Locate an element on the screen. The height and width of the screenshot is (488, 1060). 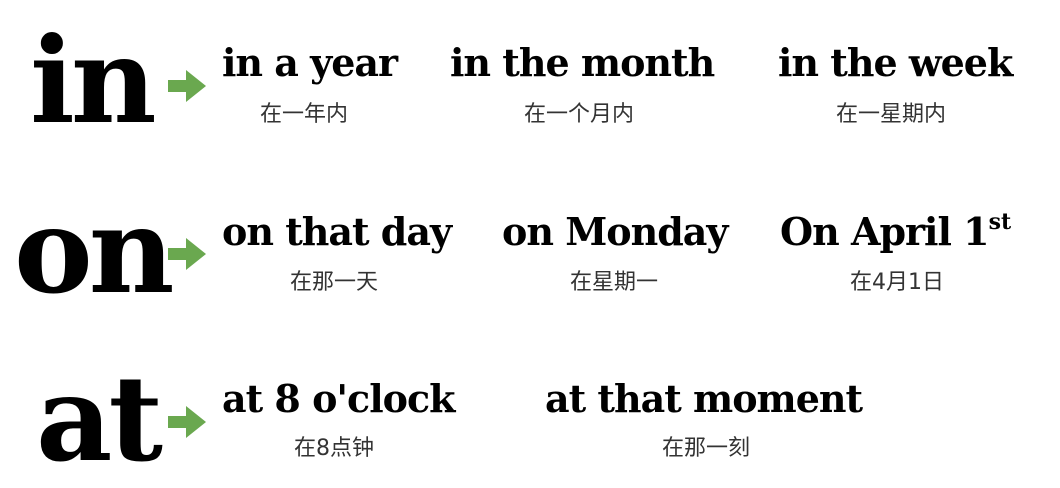
phrase-on-that-day: on that day is located at coordinates (337, 231).